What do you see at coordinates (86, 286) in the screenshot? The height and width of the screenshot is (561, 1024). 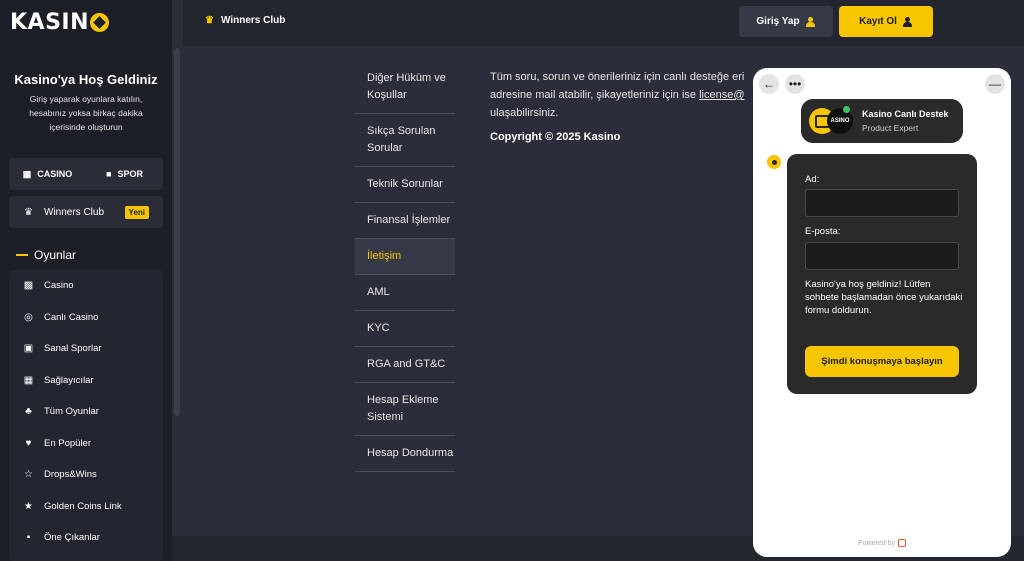 I see `sidebar-item-casino: ▩ Casino` at bounding box center [86, 286].